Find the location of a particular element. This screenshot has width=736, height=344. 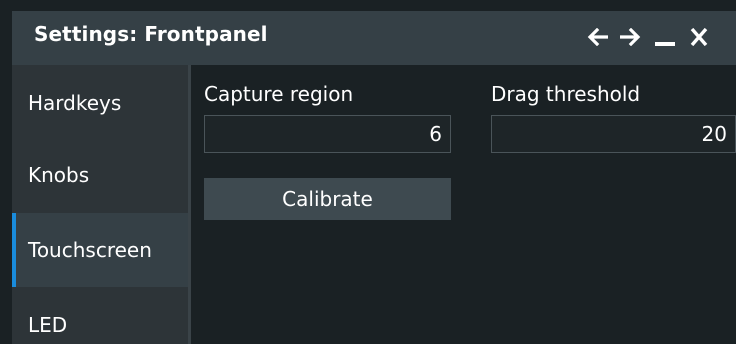

drag-threshold-label: Drag threshold is located at coordinates (566, 94).